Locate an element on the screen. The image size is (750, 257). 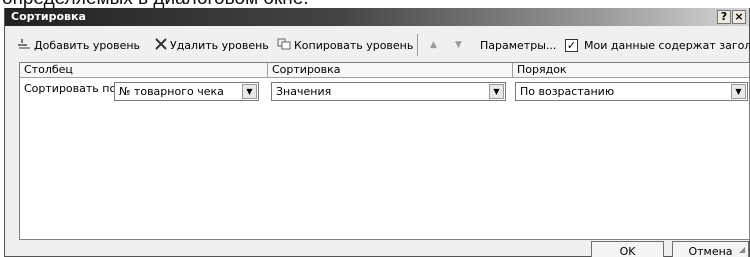
sort-on-header: Сортировка is located at coordinates (390, 70).